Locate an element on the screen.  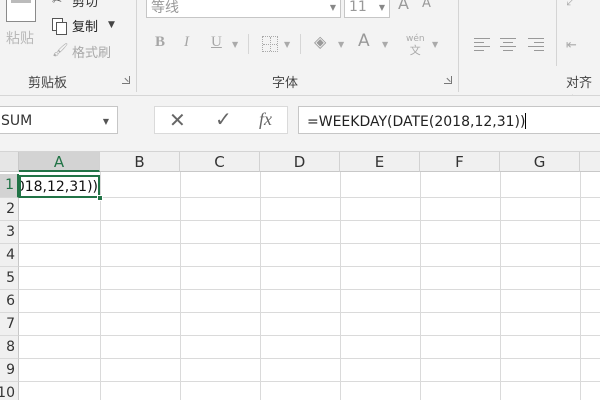
insert-function-icon: fx is located at coordinates (265, 119).